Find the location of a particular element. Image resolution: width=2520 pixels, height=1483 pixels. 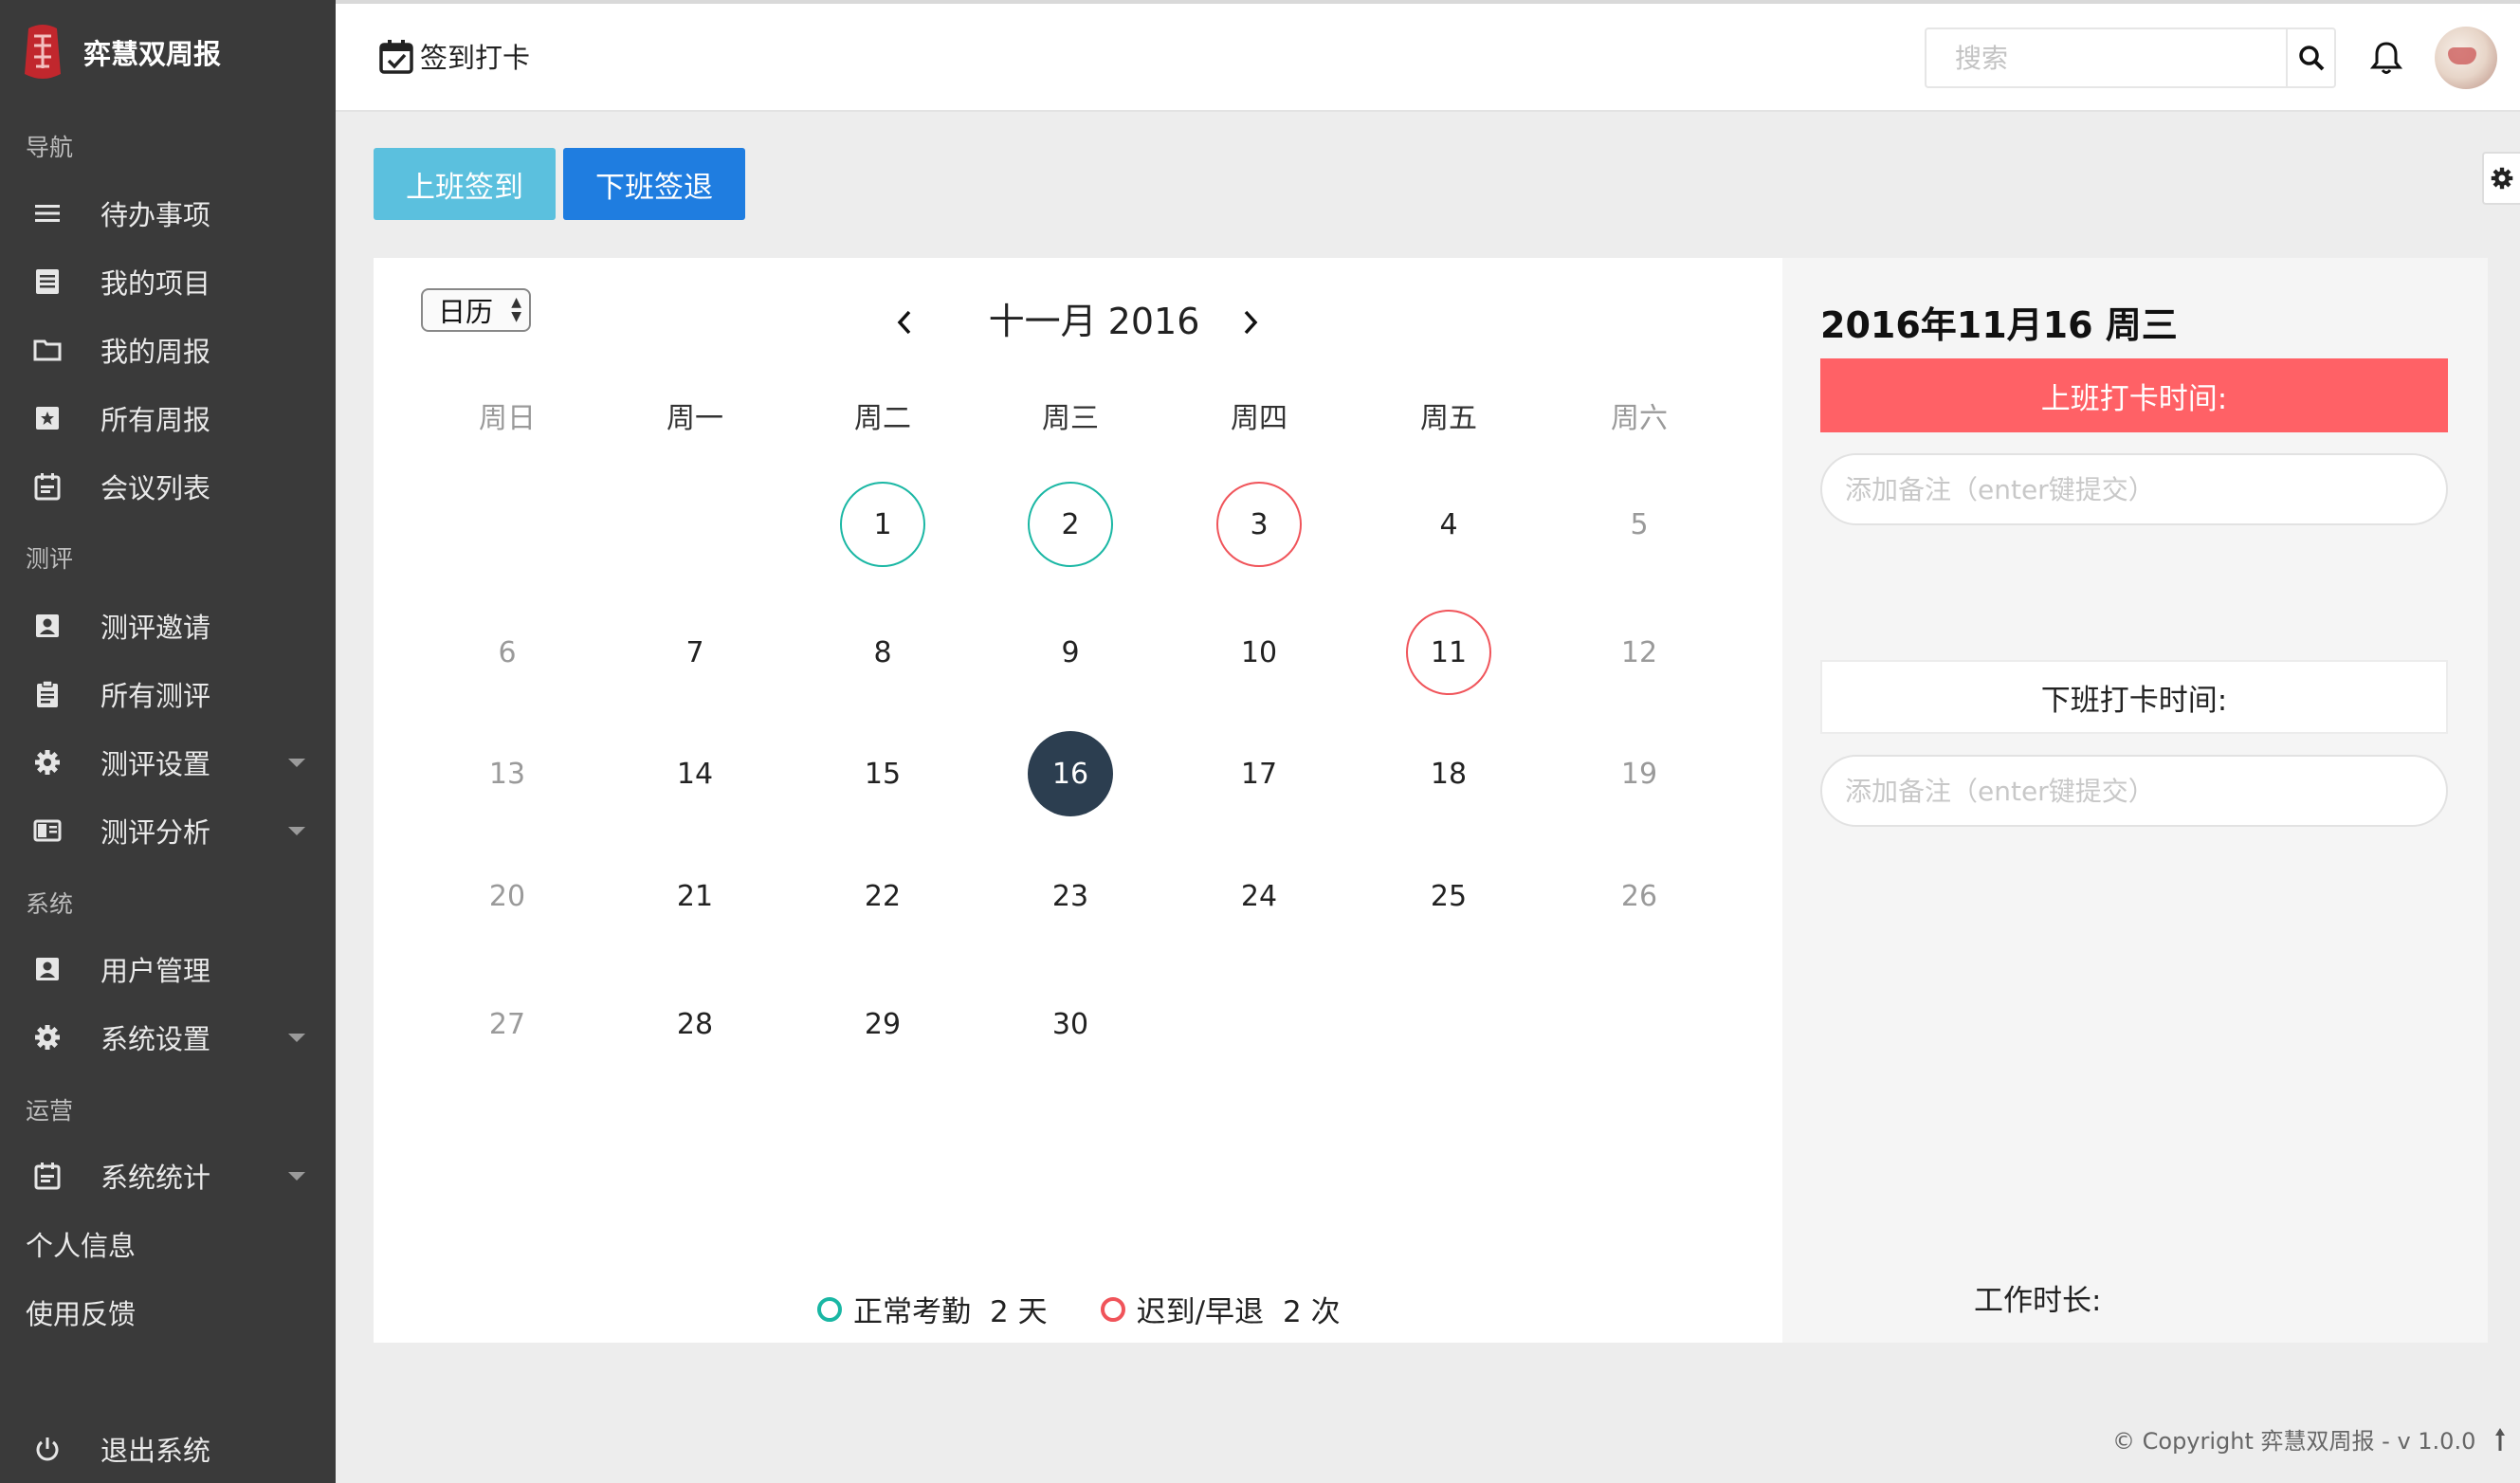

selected-date: 2016年11月16 周三 is located at coordinates (1999, 325).